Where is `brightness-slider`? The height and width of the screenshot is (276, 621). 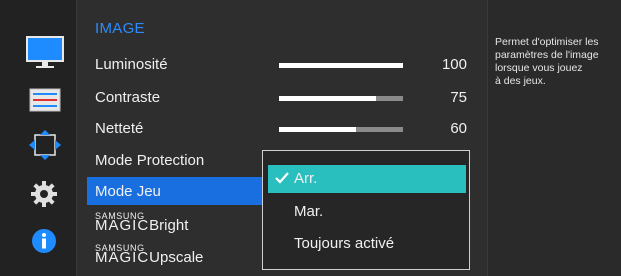 brightness-slider is located at coordinates (341, 65).